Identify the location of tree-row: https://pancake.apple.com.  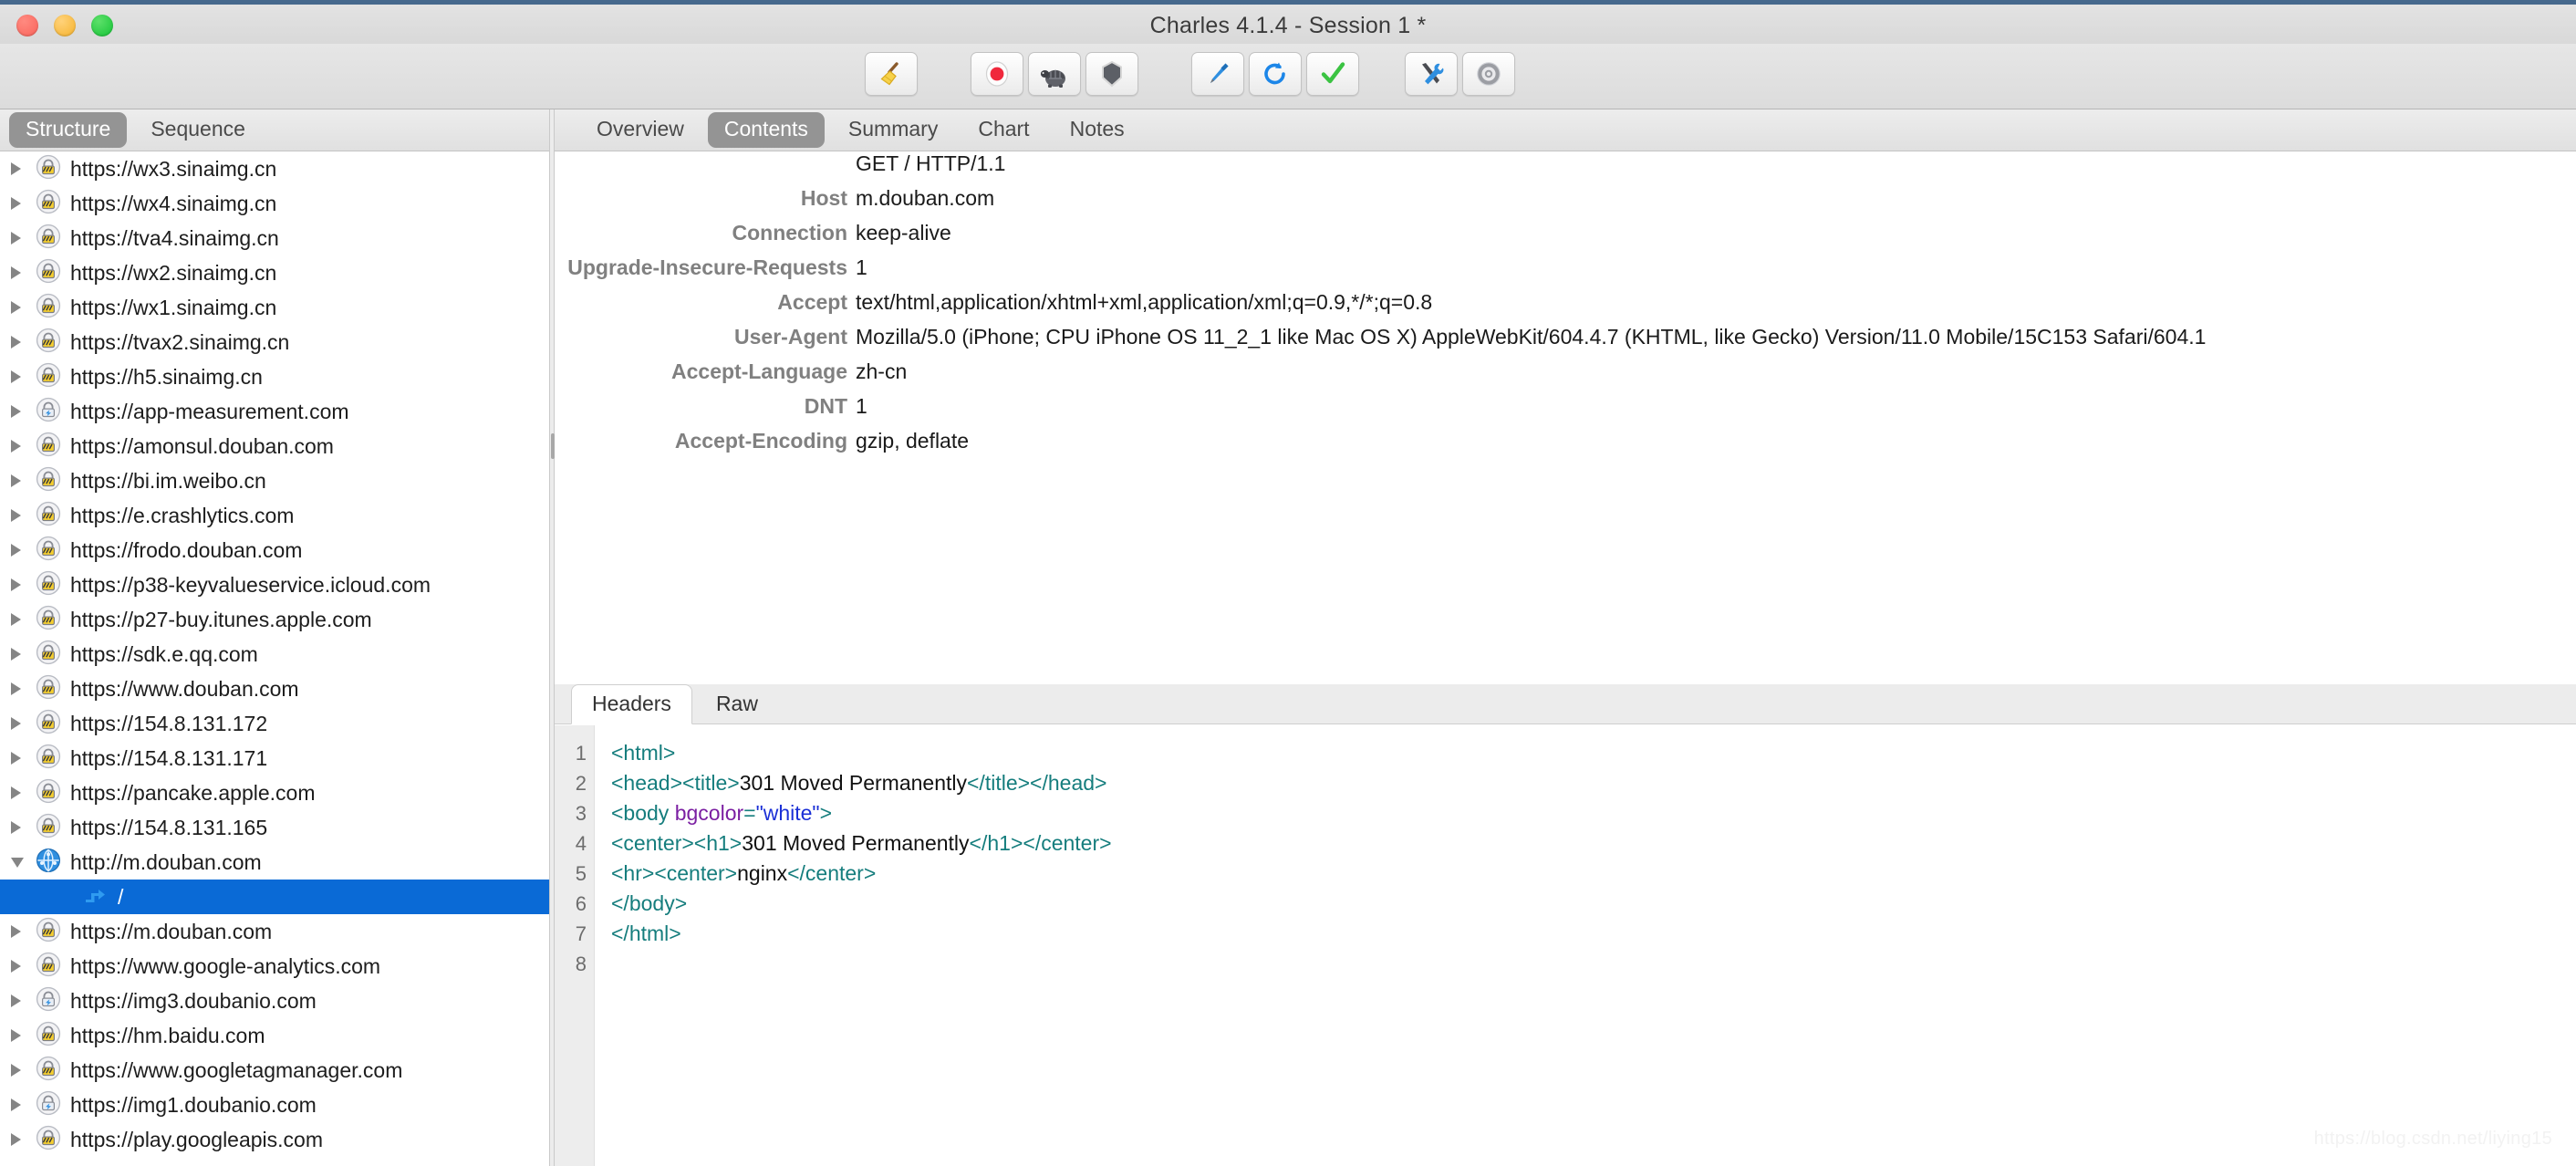
(274, 793).